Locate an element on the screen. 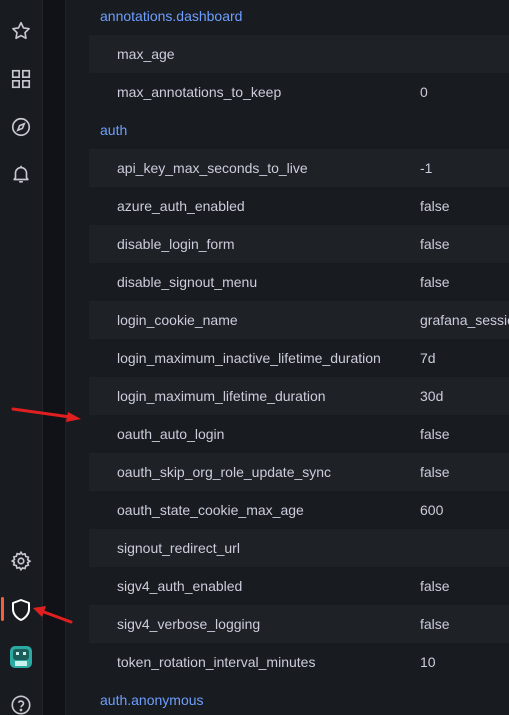 The height and width of the screenshot is (715, 509). setting-row: login_cookie_name grafana_session is located at coordinates (299, 320).